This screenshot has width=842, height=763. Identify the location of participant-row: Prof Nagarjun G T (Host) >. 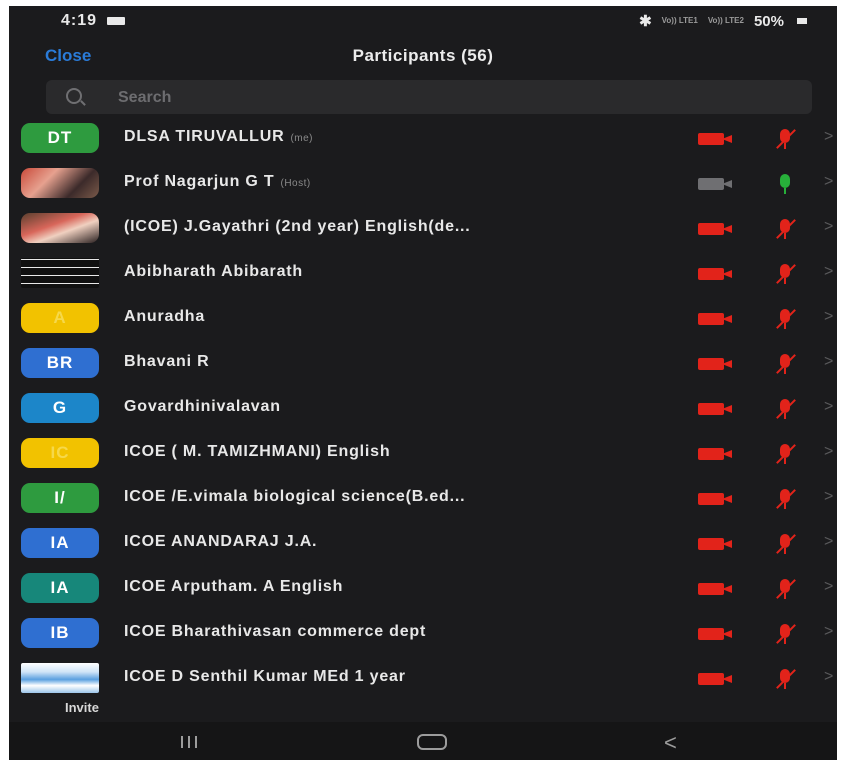
(423, 183).